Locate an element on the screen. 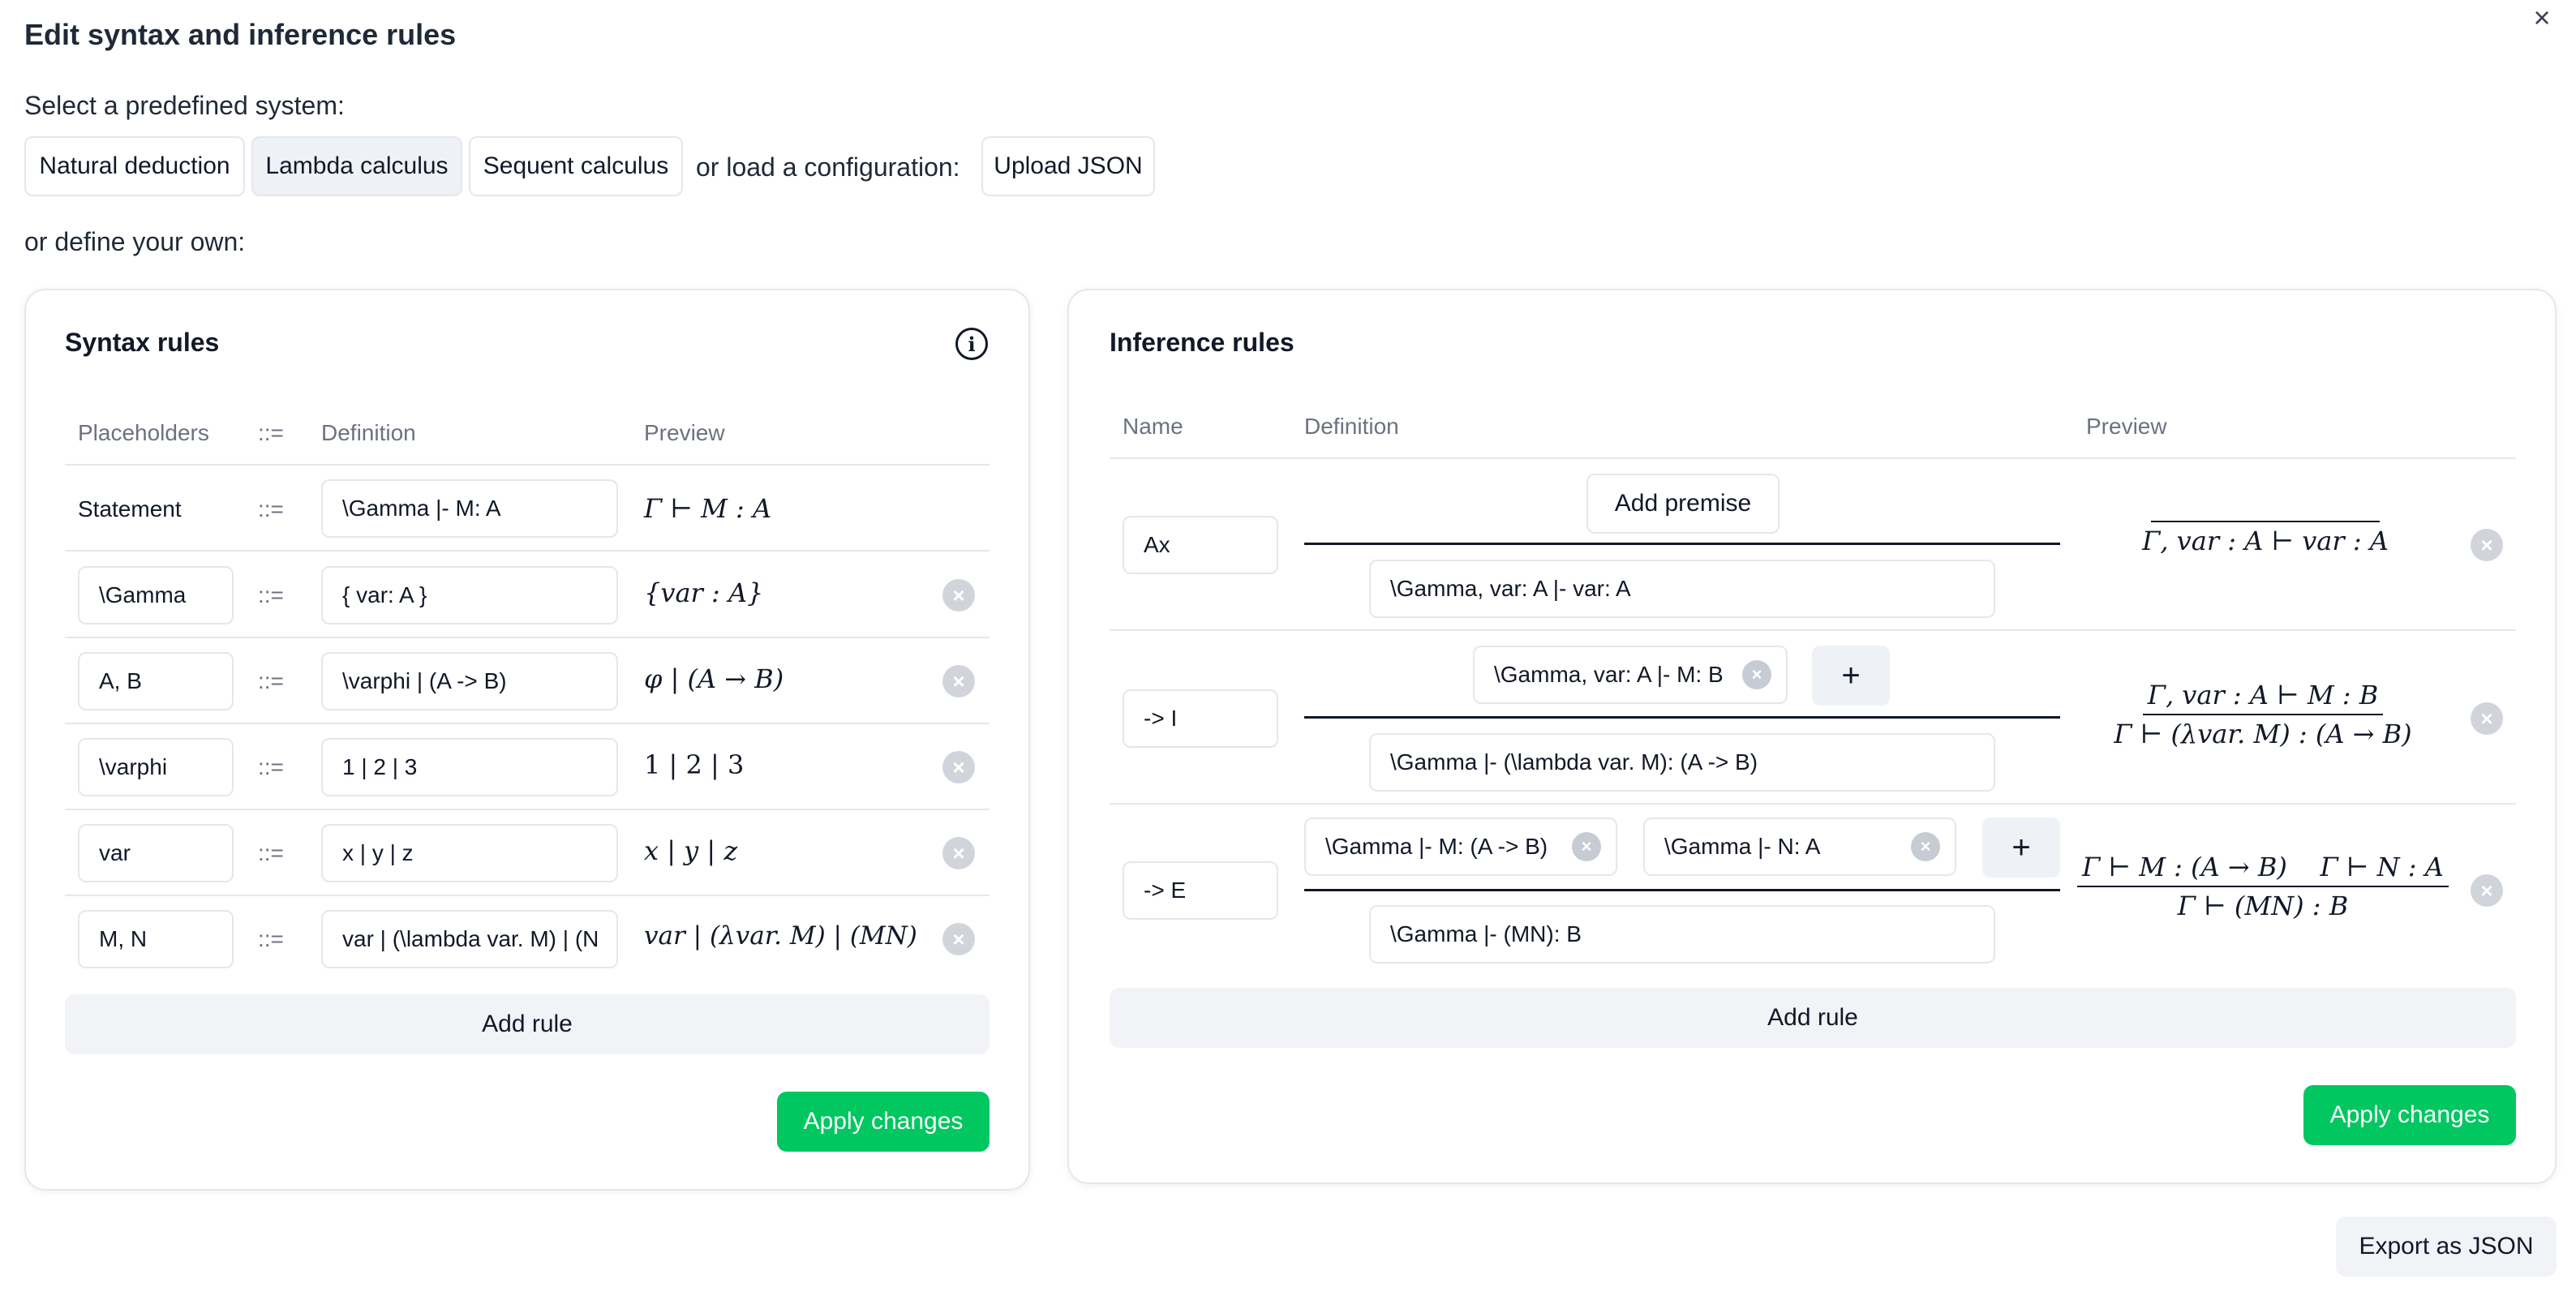 Image resolution: width=2576 pixels, height=1309 pixels. syntax-preview: 1 | 2 | 3 is located at coordinates (694, 764).